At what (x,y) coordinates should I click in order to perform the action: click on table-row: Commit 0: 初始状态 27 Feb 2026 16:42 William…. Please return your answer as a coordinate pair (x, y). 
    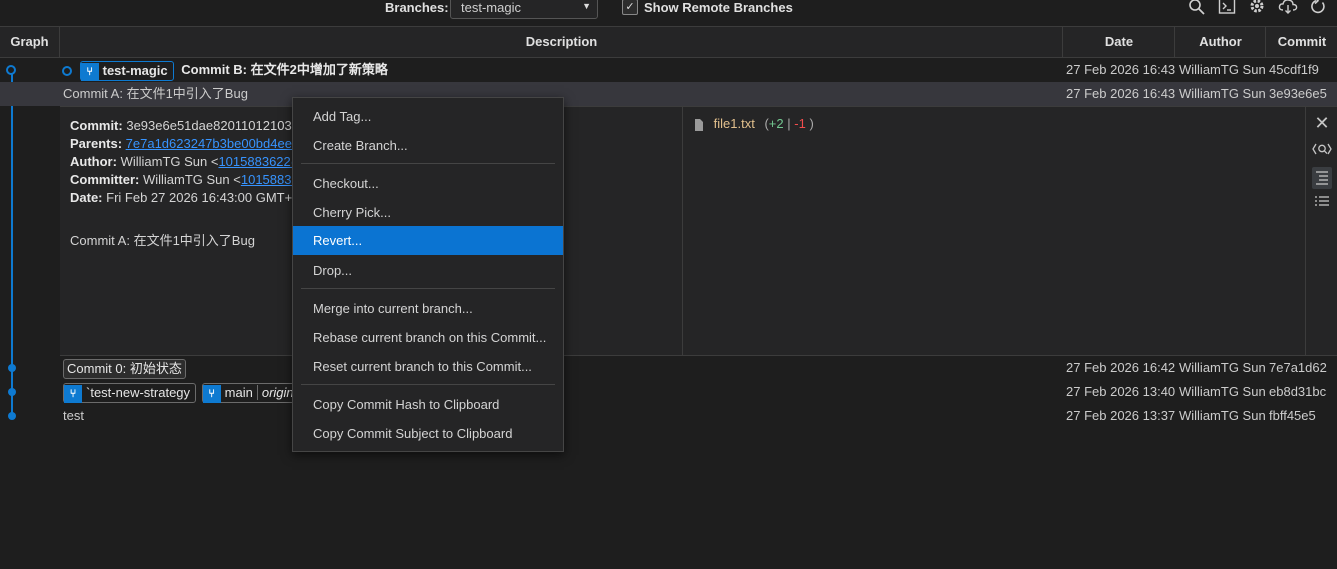
    Looking at the image, I should click on (668, 368).